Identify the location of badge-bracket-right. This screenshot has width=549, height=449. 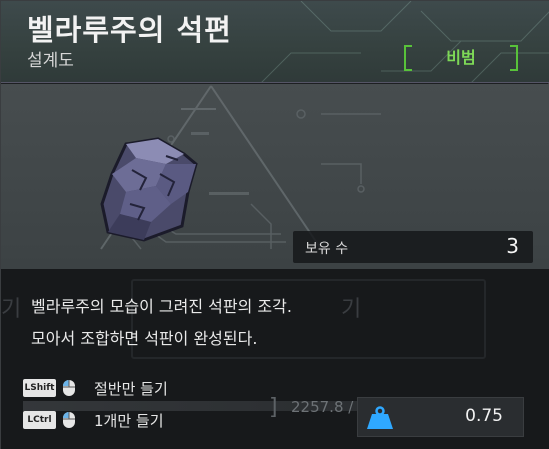
(514, 58).